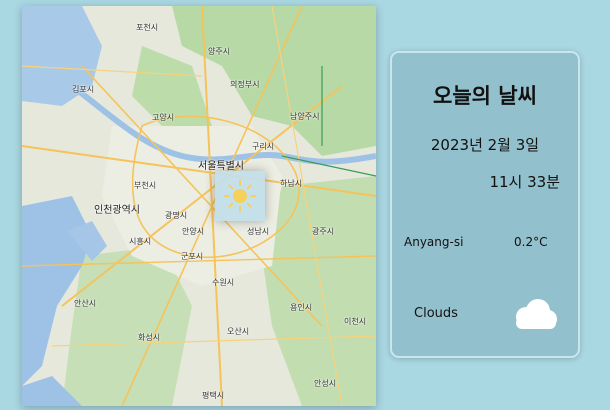 The width and height of the screenshot is (610, 410). I want to click on weather-time: 11시 33분, so click(524, 182).